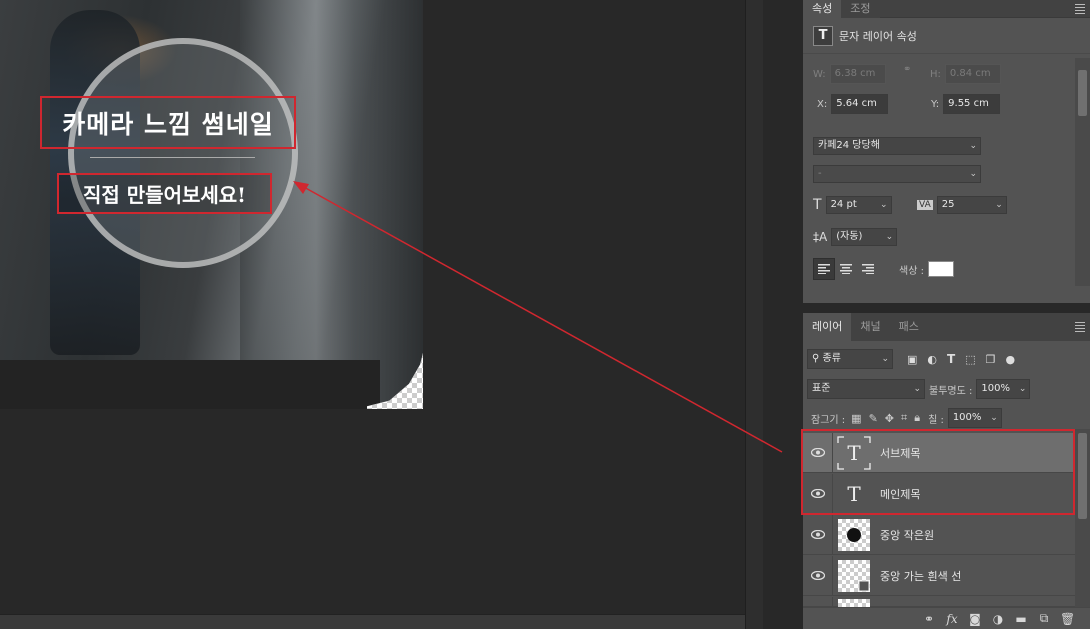  I want to click on fx-icon: fx, so click(952, 619).